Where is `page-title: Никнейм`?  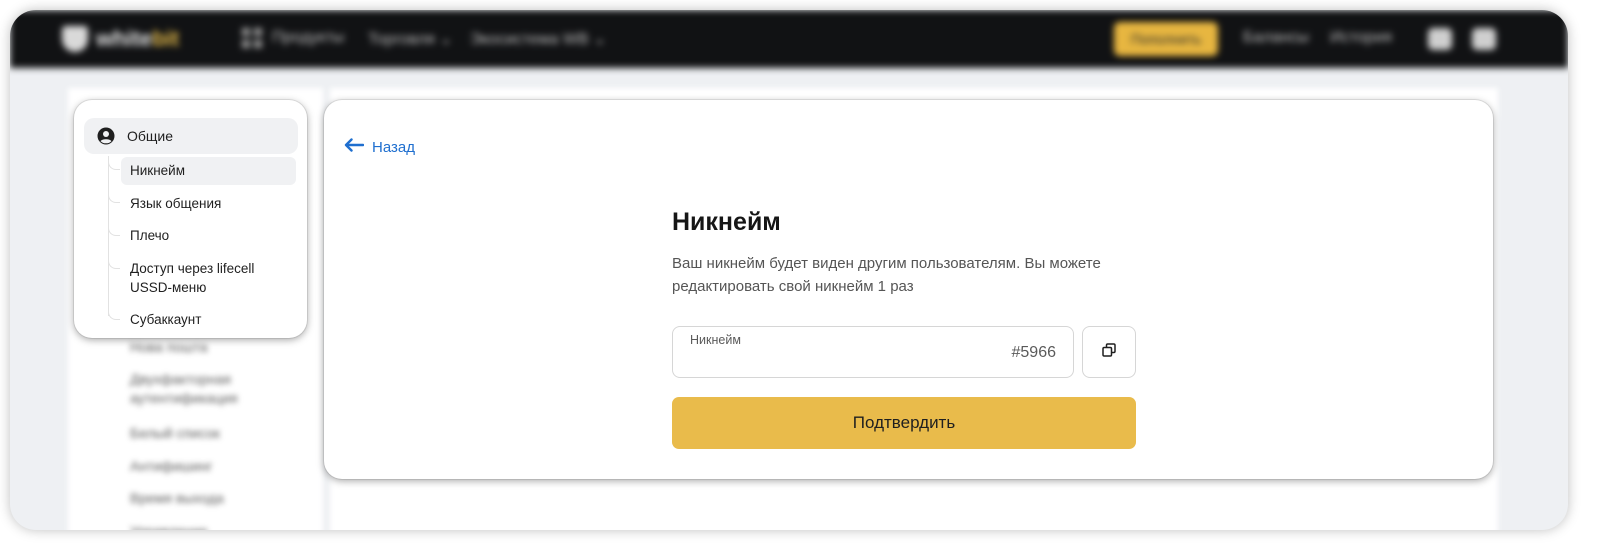 page-title: Никнейм is located at coordinates (726, 222).